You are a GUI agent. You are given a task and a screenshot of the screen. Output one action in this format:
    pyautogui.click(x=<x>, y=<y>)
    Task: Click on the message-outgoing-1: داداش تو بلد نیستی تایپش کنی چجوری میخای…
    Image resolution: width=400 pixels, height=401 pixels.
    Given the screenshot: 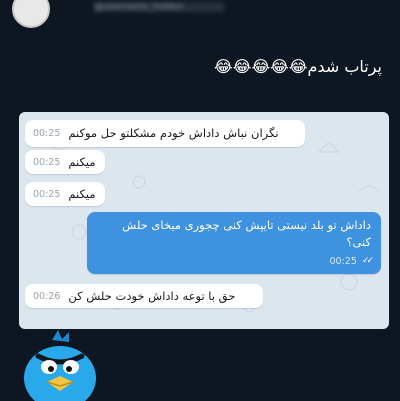 What is the action you would take?
    pyautogui.click(x=234, y=243)
    